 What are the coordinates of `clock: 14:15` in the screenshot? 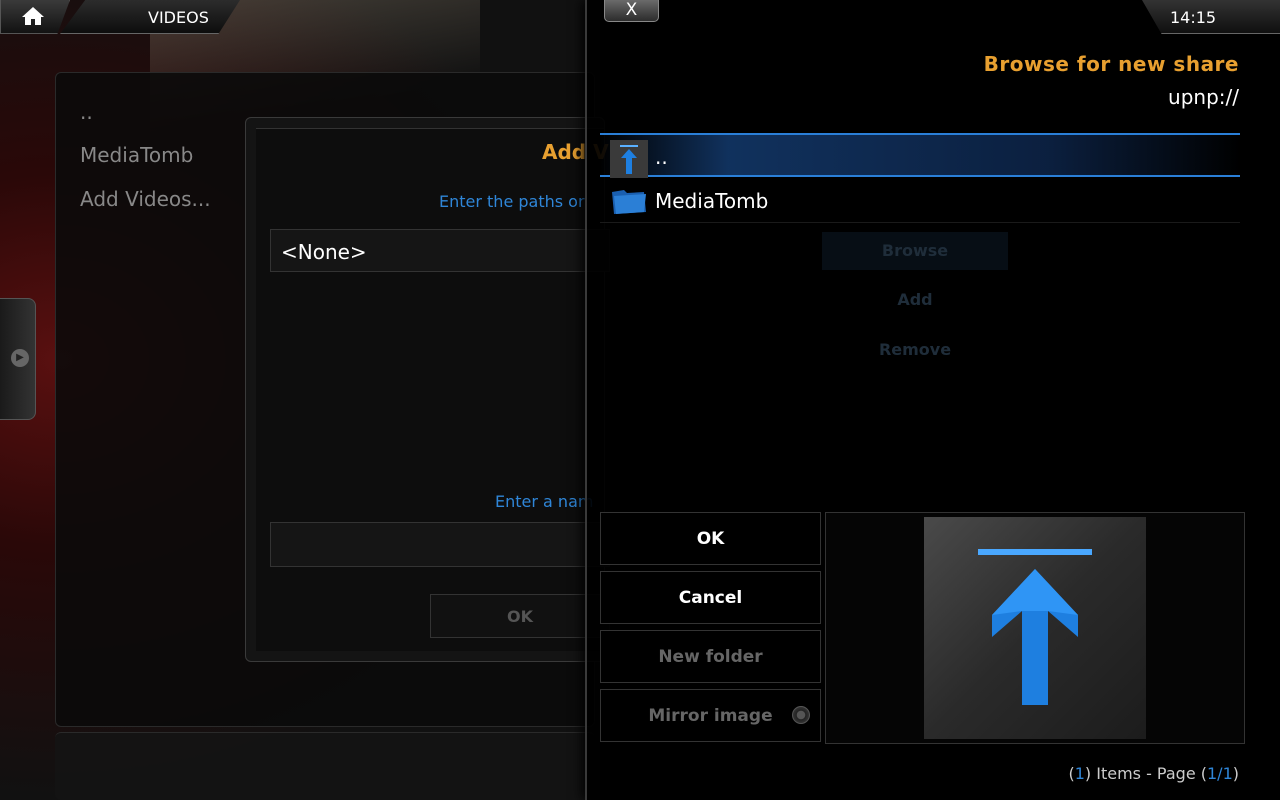 It's located at (1193, 17).